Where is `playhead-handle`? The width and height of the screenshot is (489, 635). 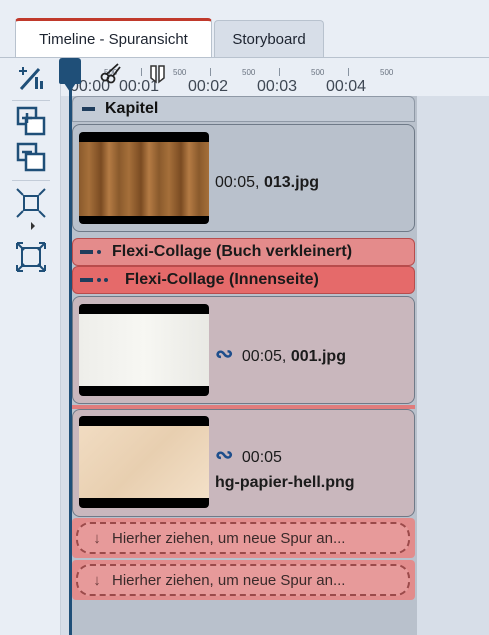
playhead-handle is located at coordinates (70, 75).